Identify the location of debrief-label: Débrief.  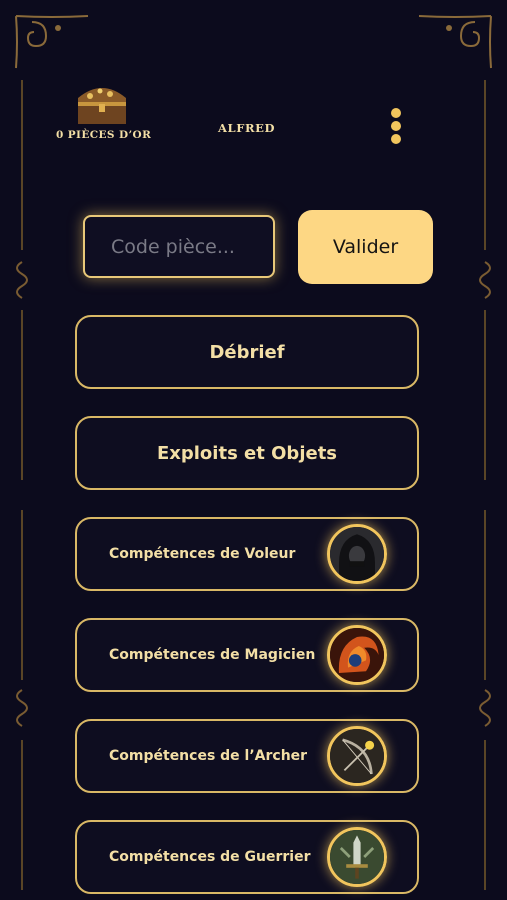
(247, 352).